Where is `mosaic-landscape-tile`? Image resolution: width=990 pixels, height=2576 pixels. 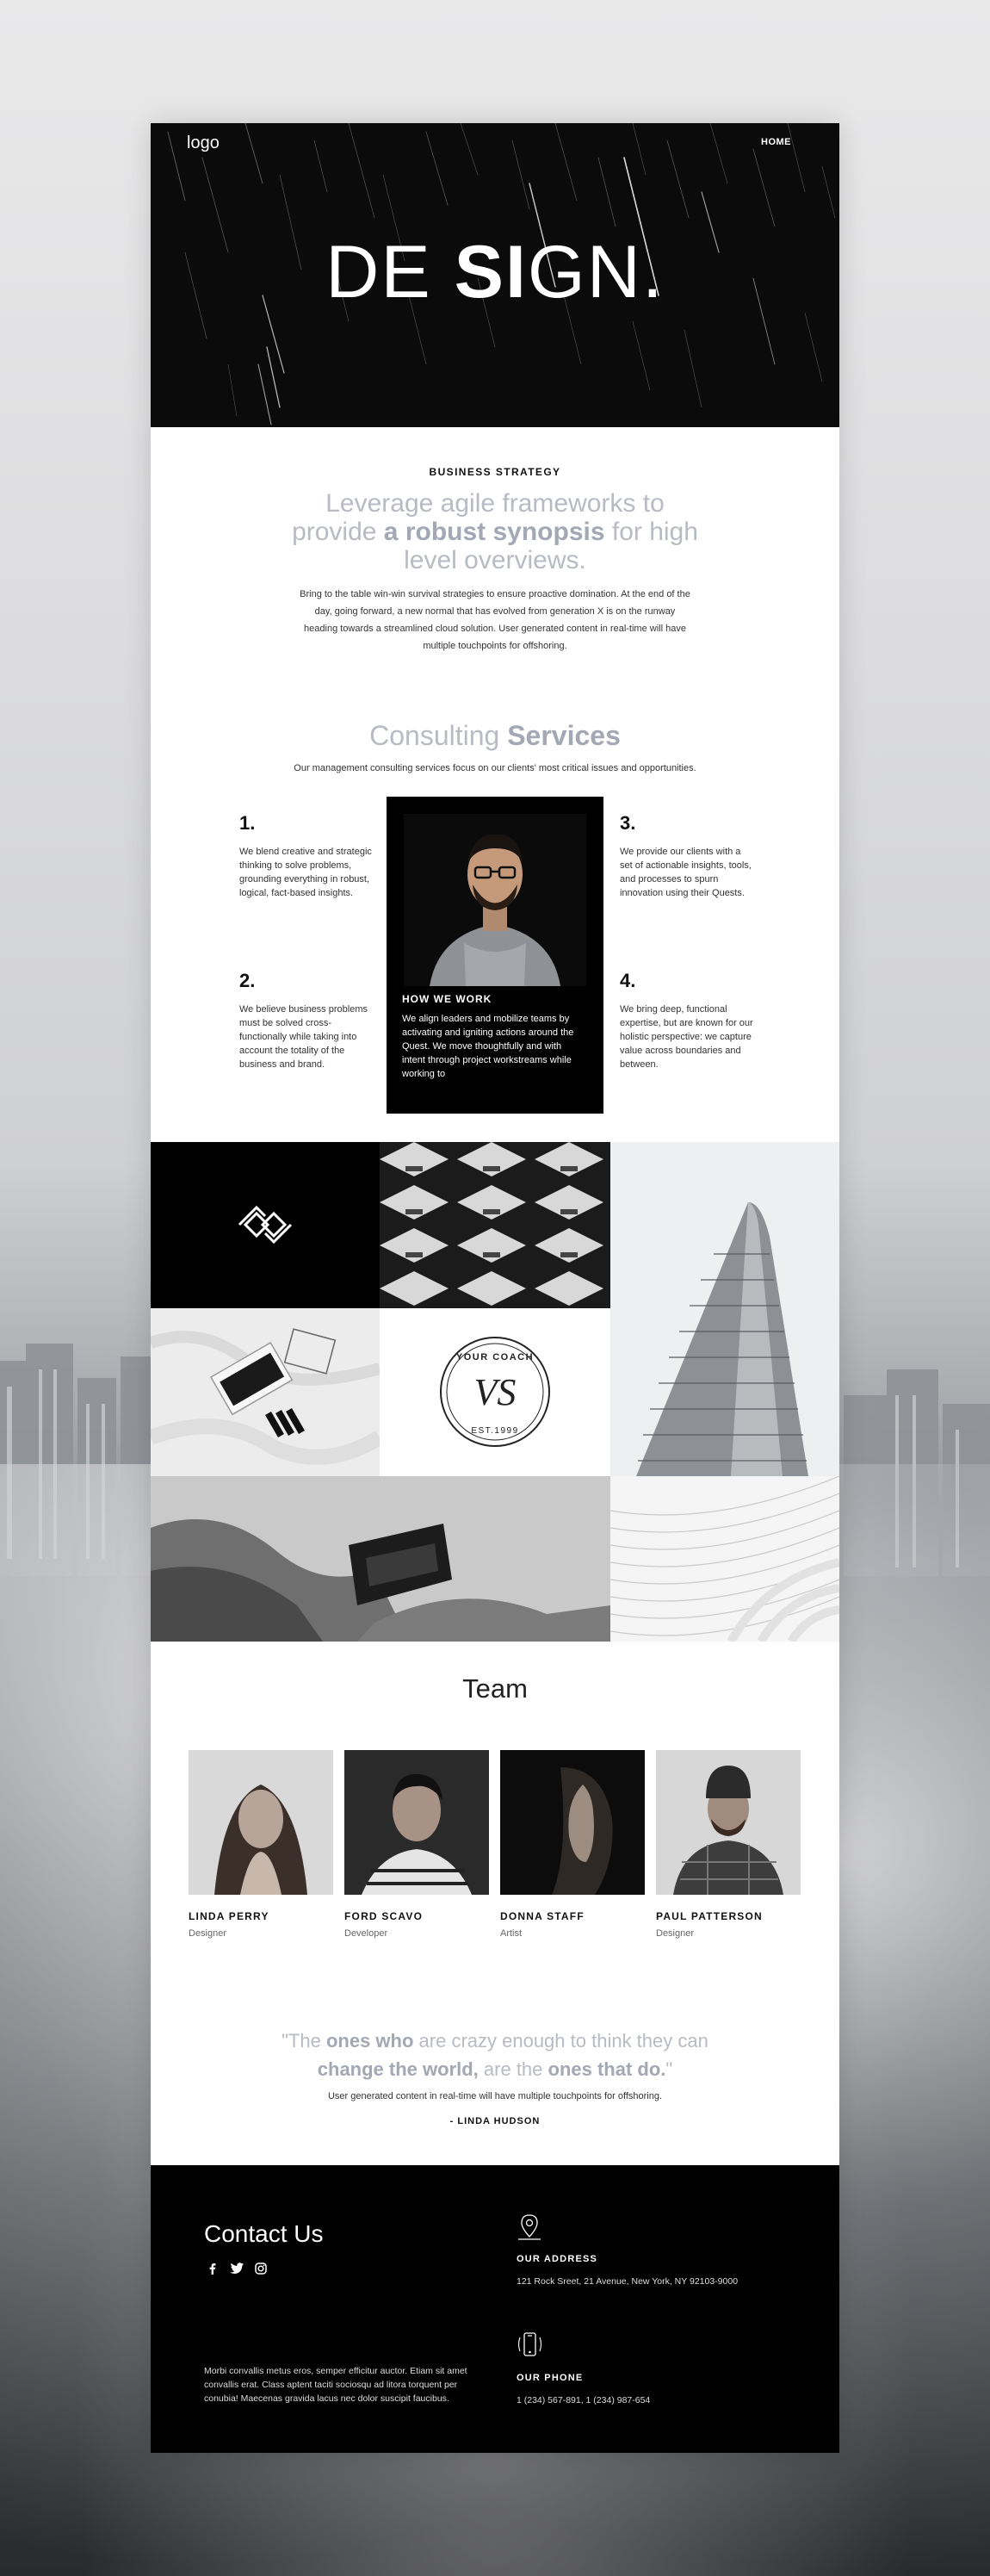
mosaic-landscape-tile is located at coordinates (380, 1559).